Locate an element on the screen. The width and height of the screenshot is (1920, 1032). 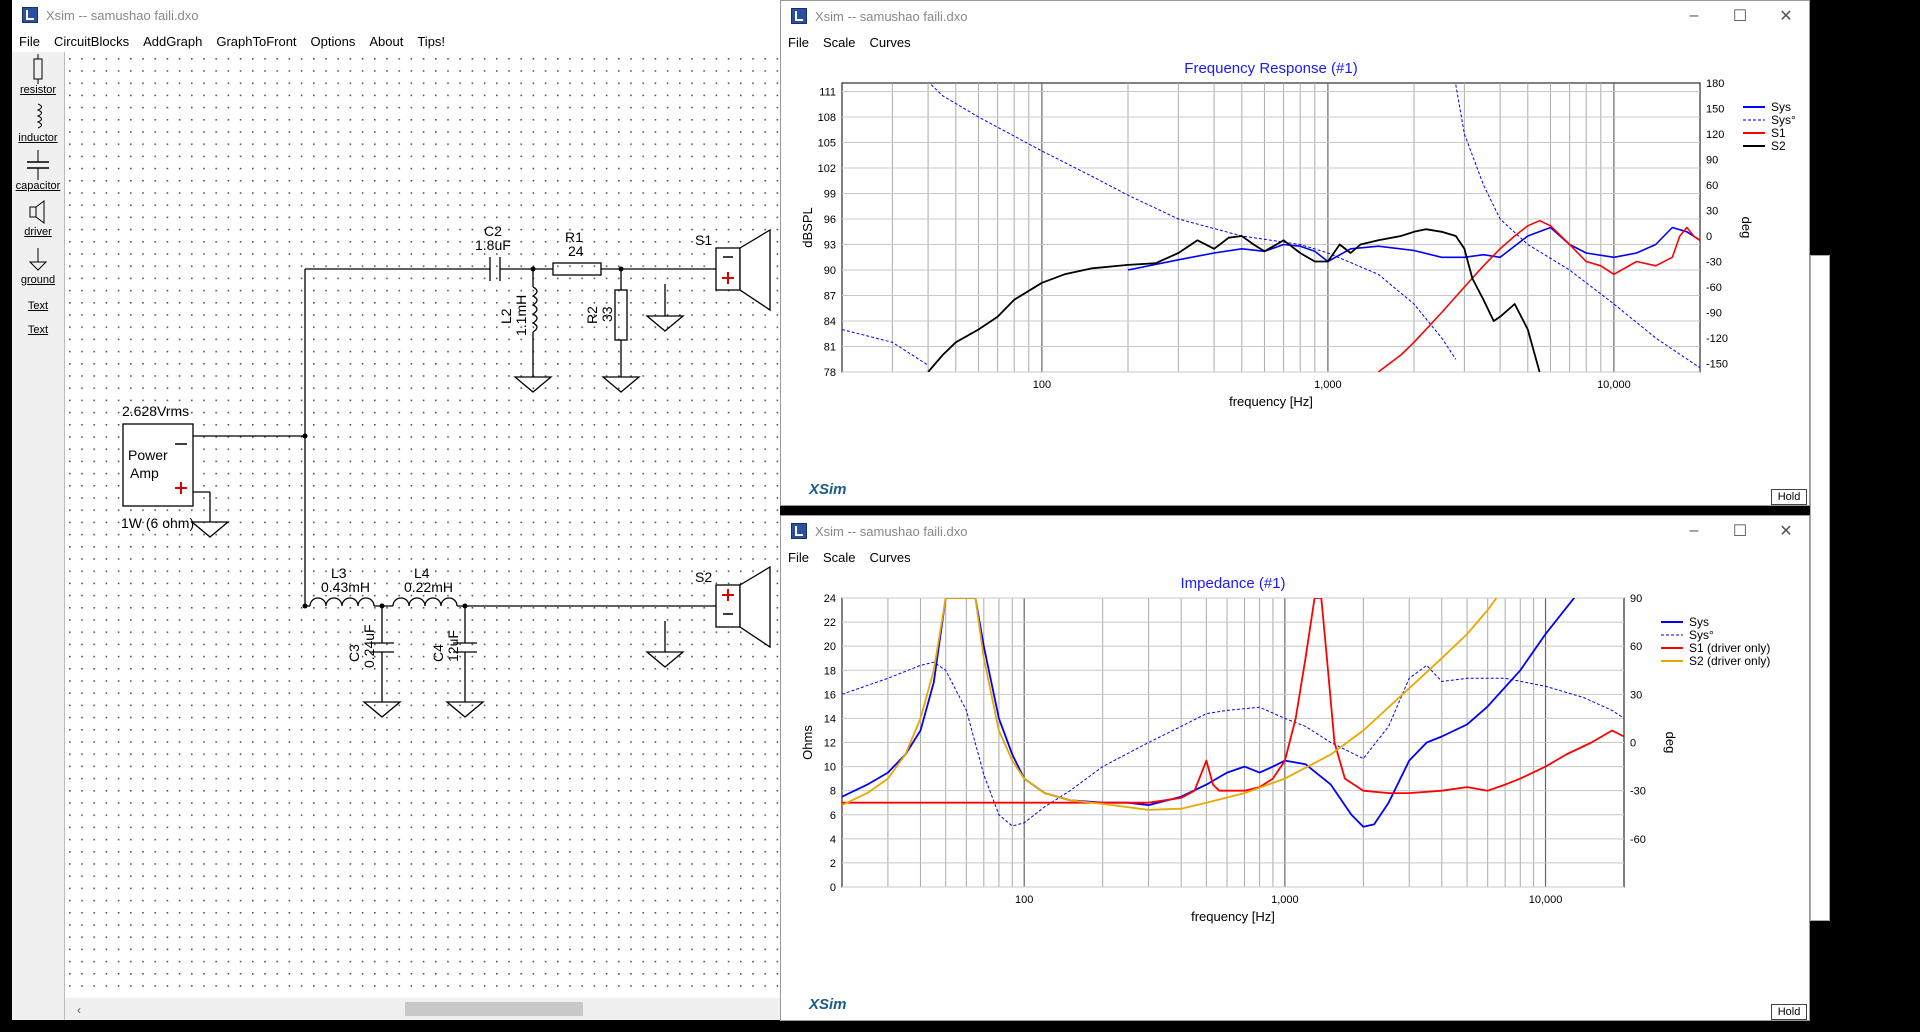
y2-tick-label: 90 is located at coordinates (1636, 599).